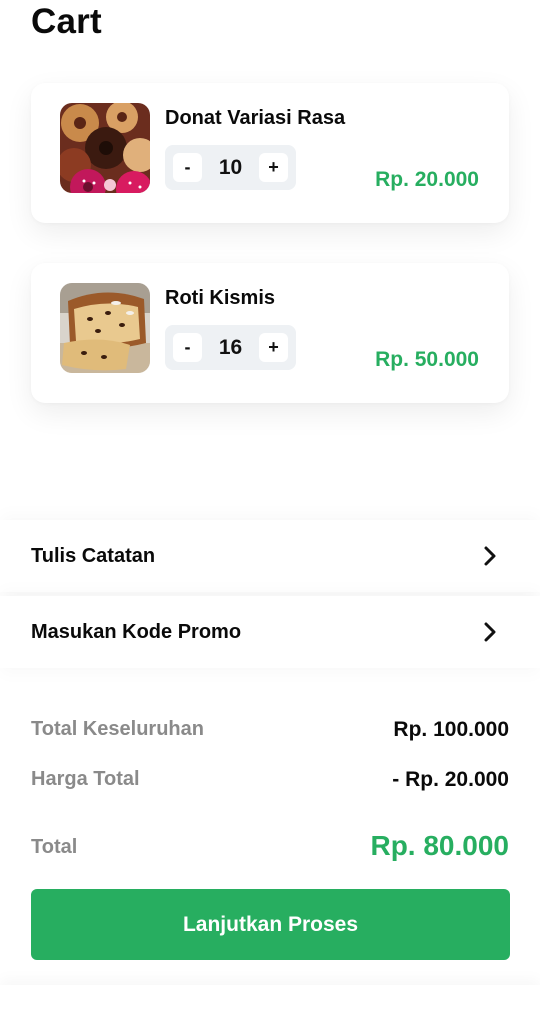  Describe the element at coordinates (220, 298) in the screenshot. I see `product-name: Roti Kismis` at that location.